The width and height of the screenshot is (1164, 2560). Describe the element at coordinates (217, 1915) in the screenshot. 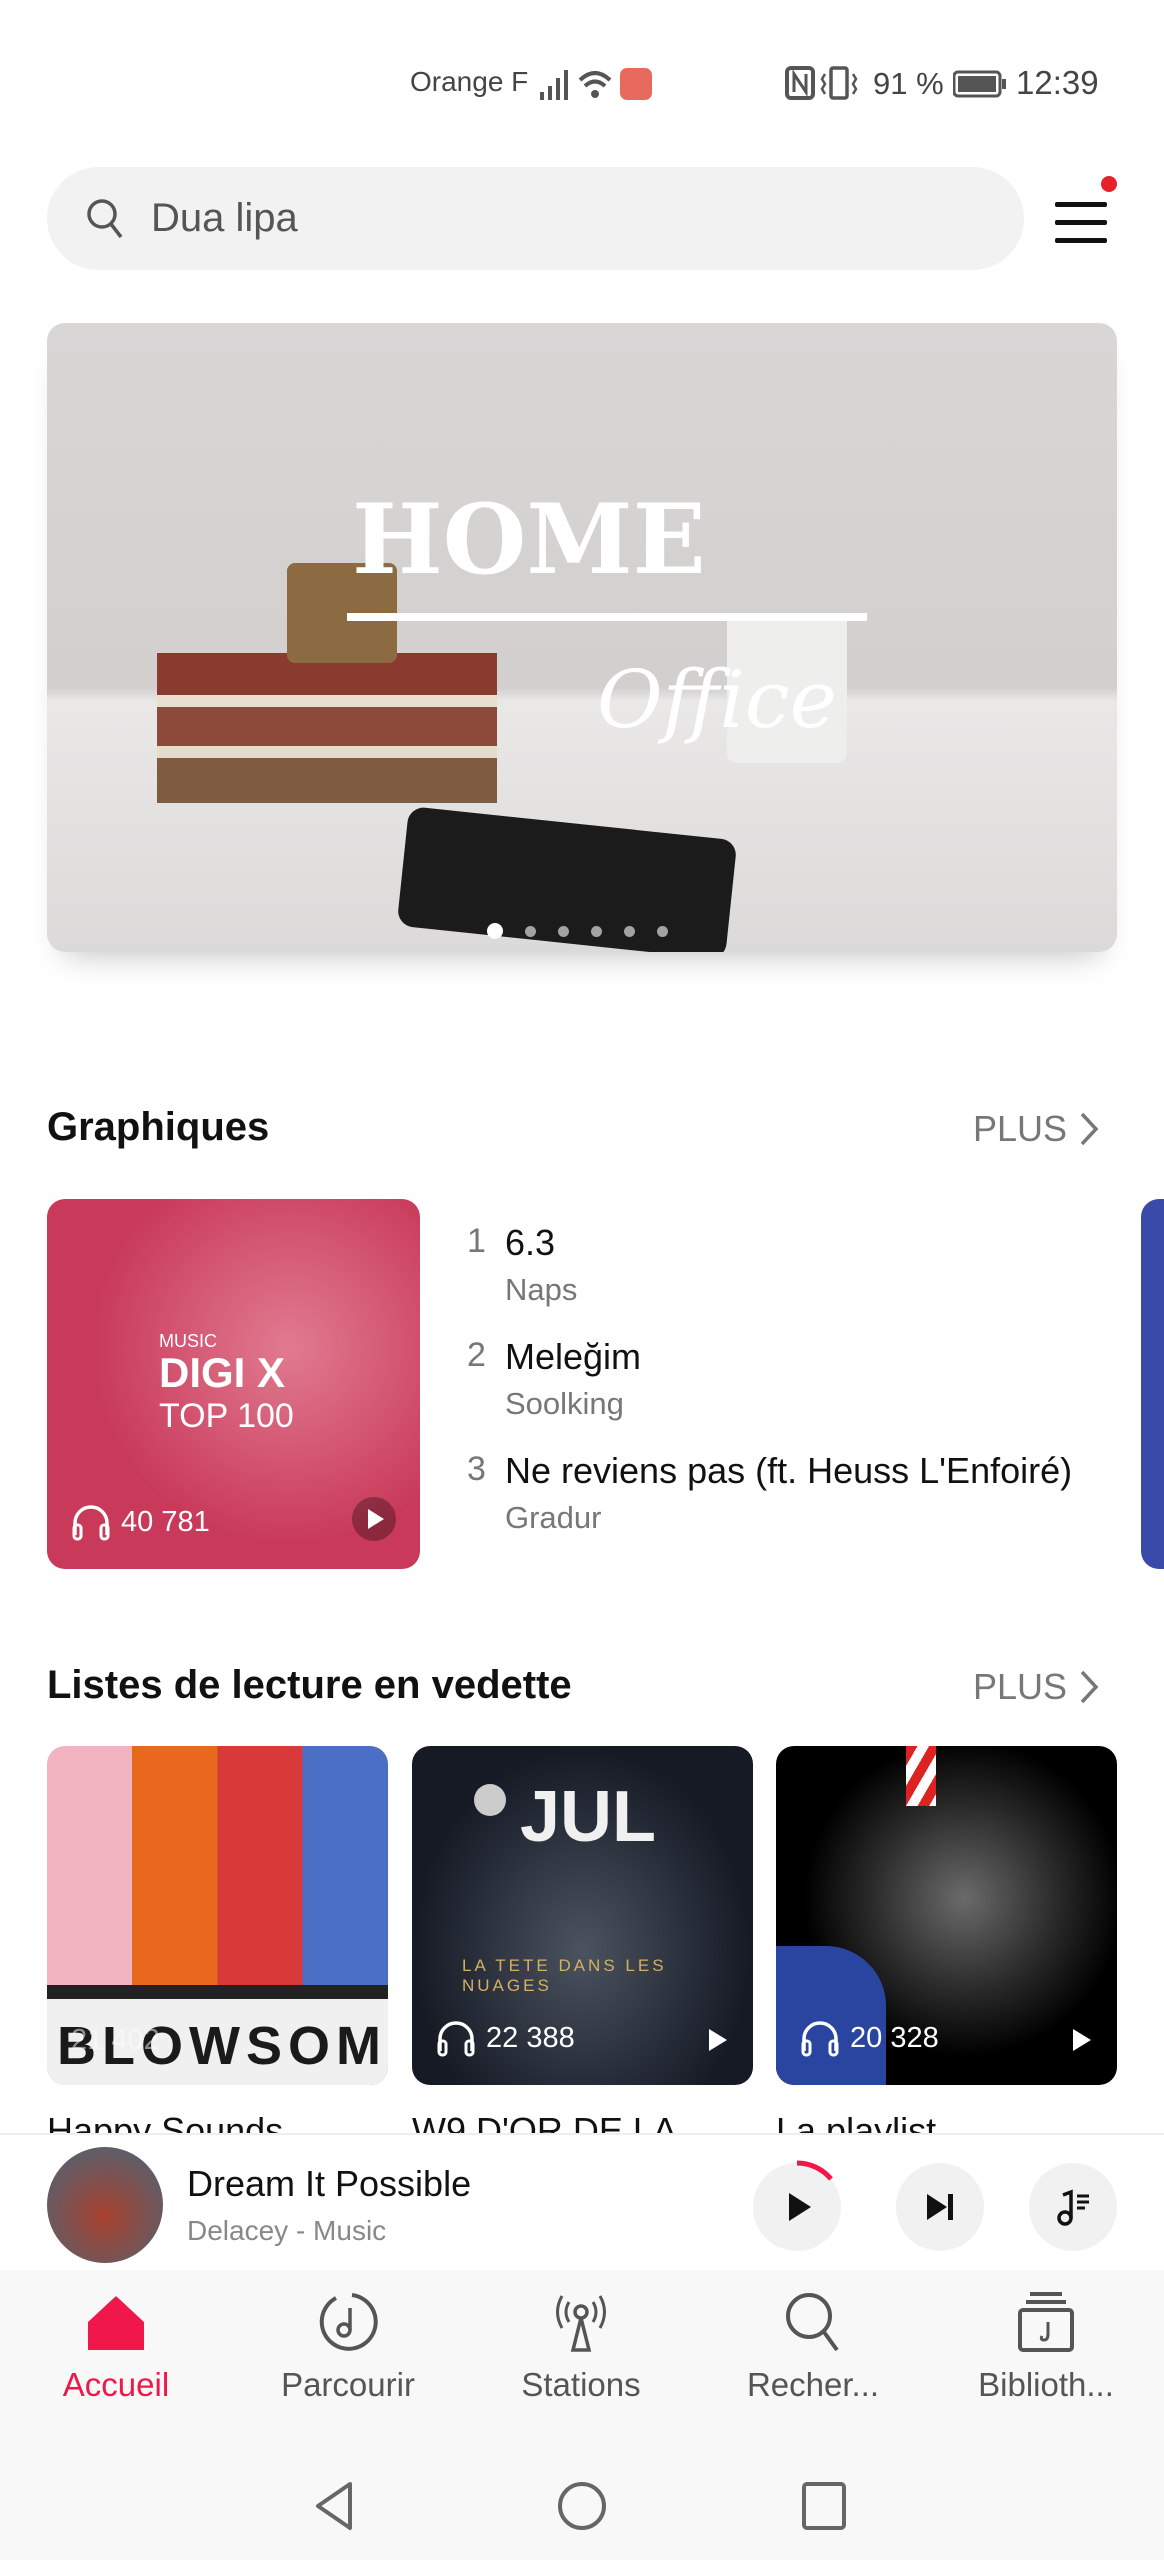

I see `playlist-card: BLOWSOM 21 402` at that location.